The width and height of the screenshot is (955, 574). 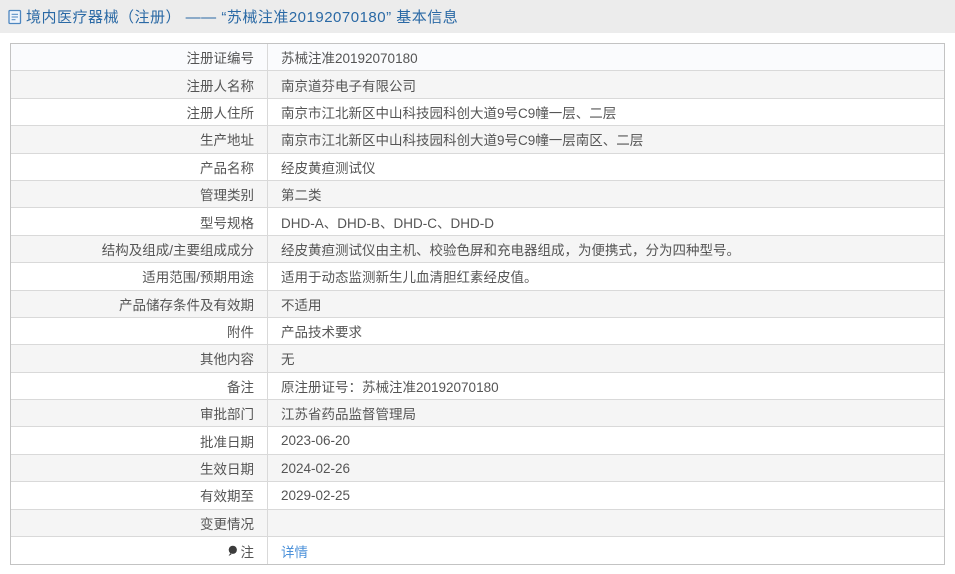 I want to click on table-row: 注册人住所 南京市江北新区中山科技园科创大道9号C9幢一层、二层, so click(x=477, y=112).